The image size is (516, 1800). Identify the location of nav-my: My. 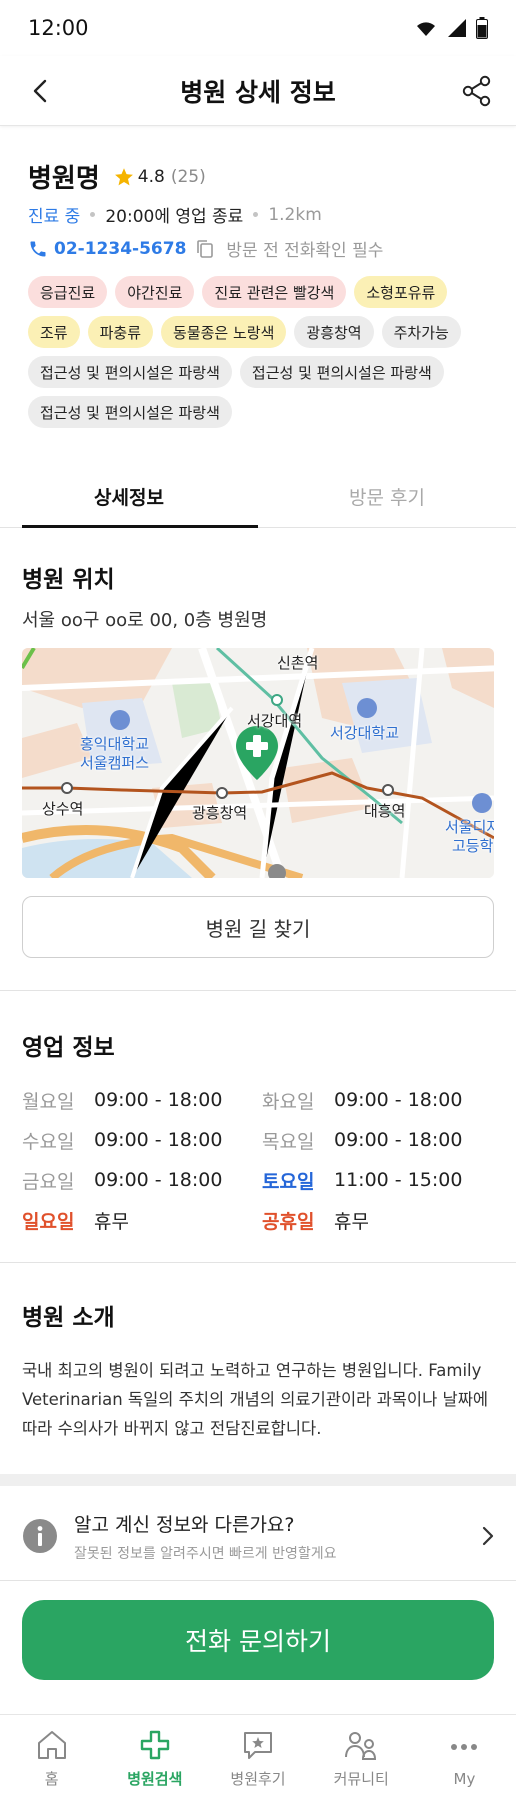
(464, 1757).